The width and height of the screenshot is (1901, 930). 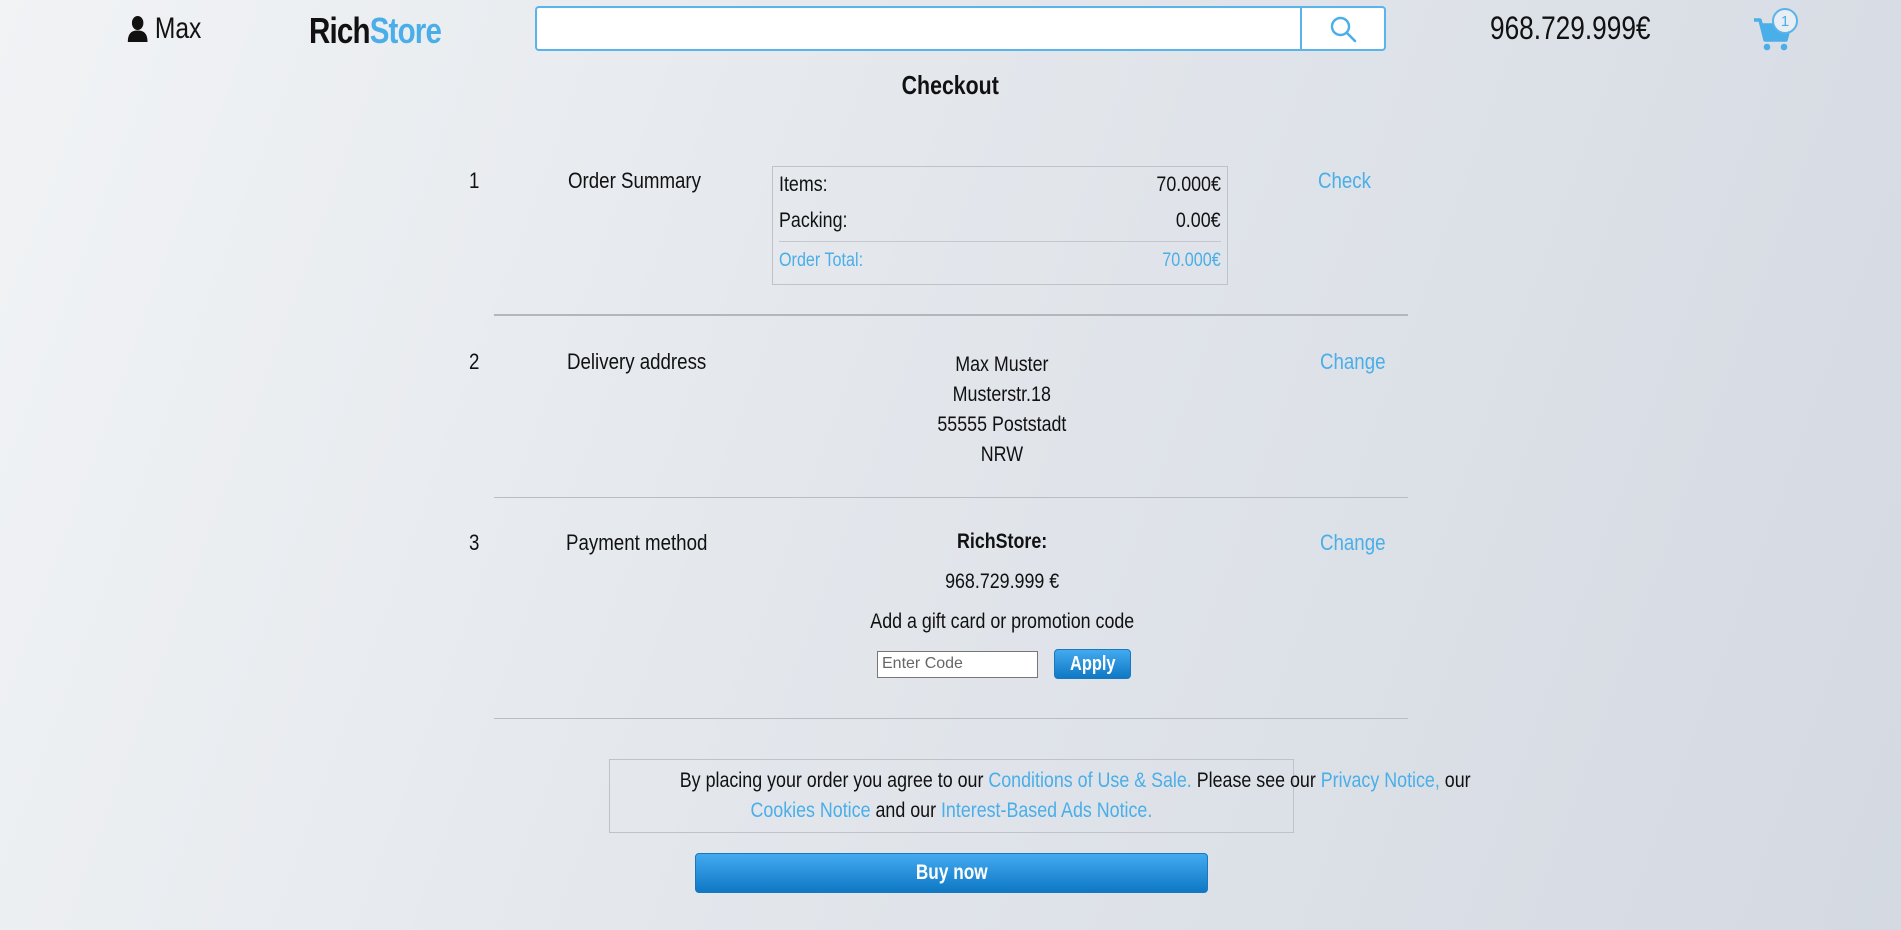 I want to click on packing-row: Packing: 0.00€, so click(x=1000, y=221).